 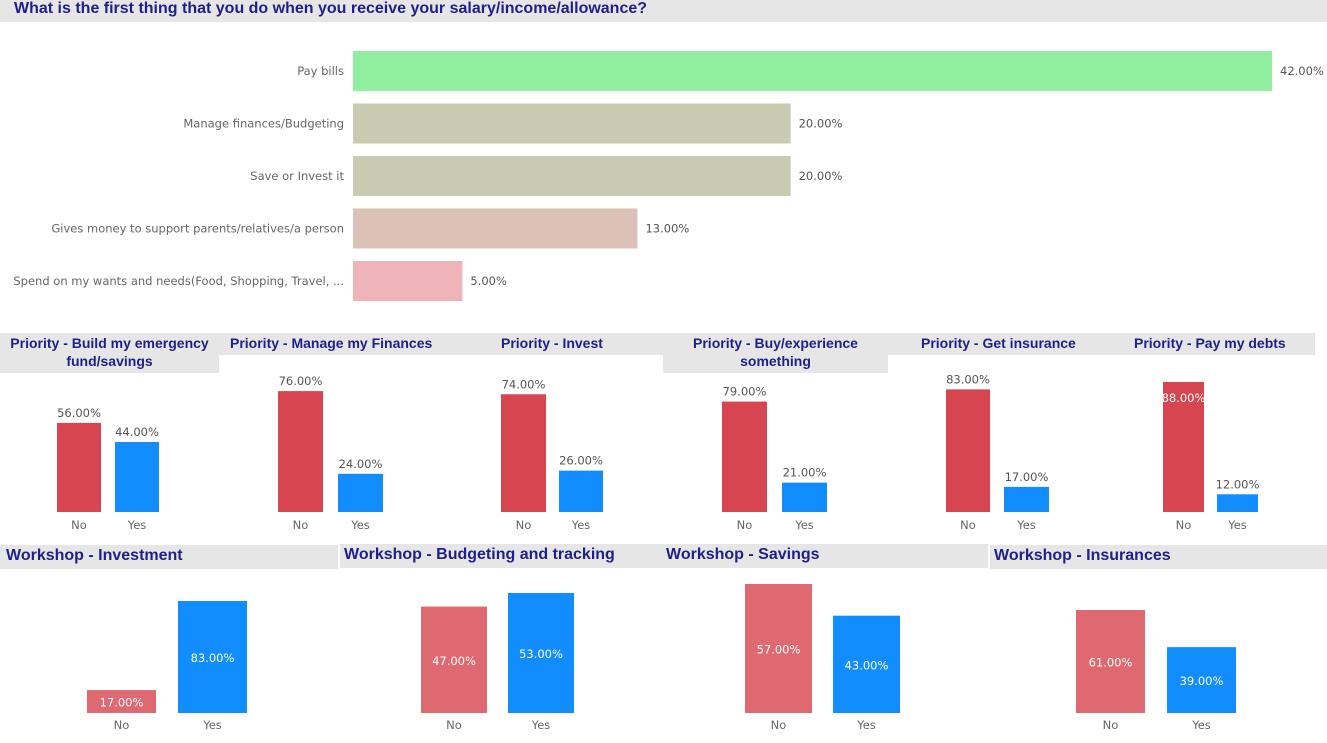 What do you see at coordinates (1111, 663) in the screenshot?
I see `bar-data-label: 61.00%` at bounding box center [1111, 663].